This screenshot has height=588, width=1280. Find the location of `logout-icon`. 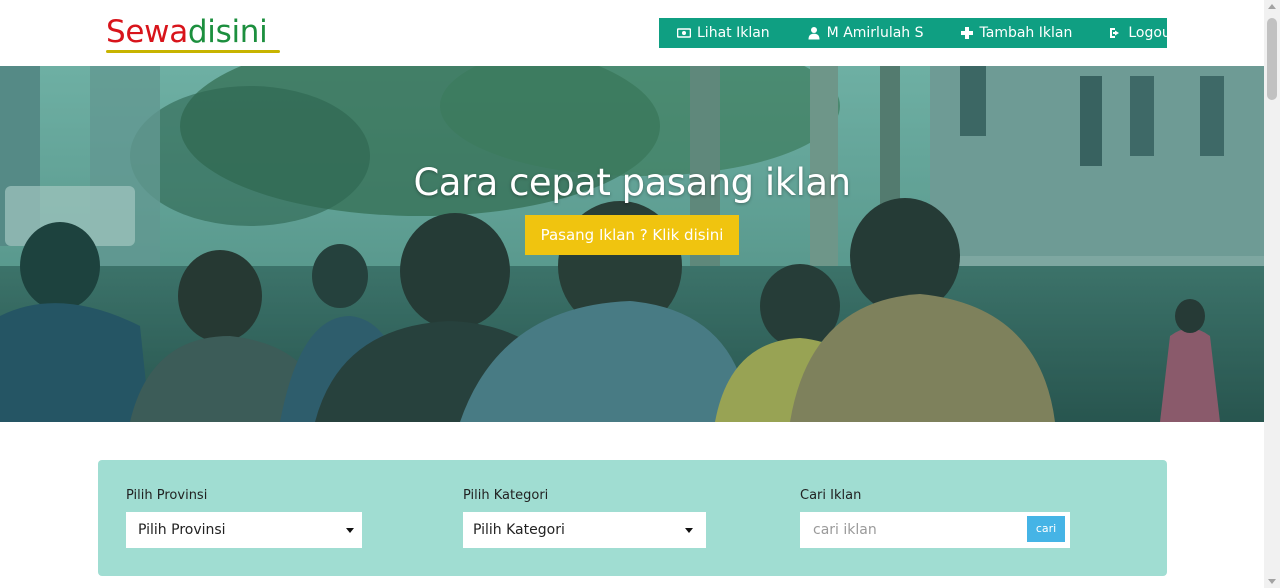

logout-icon is located at coordinates (1115, 33).